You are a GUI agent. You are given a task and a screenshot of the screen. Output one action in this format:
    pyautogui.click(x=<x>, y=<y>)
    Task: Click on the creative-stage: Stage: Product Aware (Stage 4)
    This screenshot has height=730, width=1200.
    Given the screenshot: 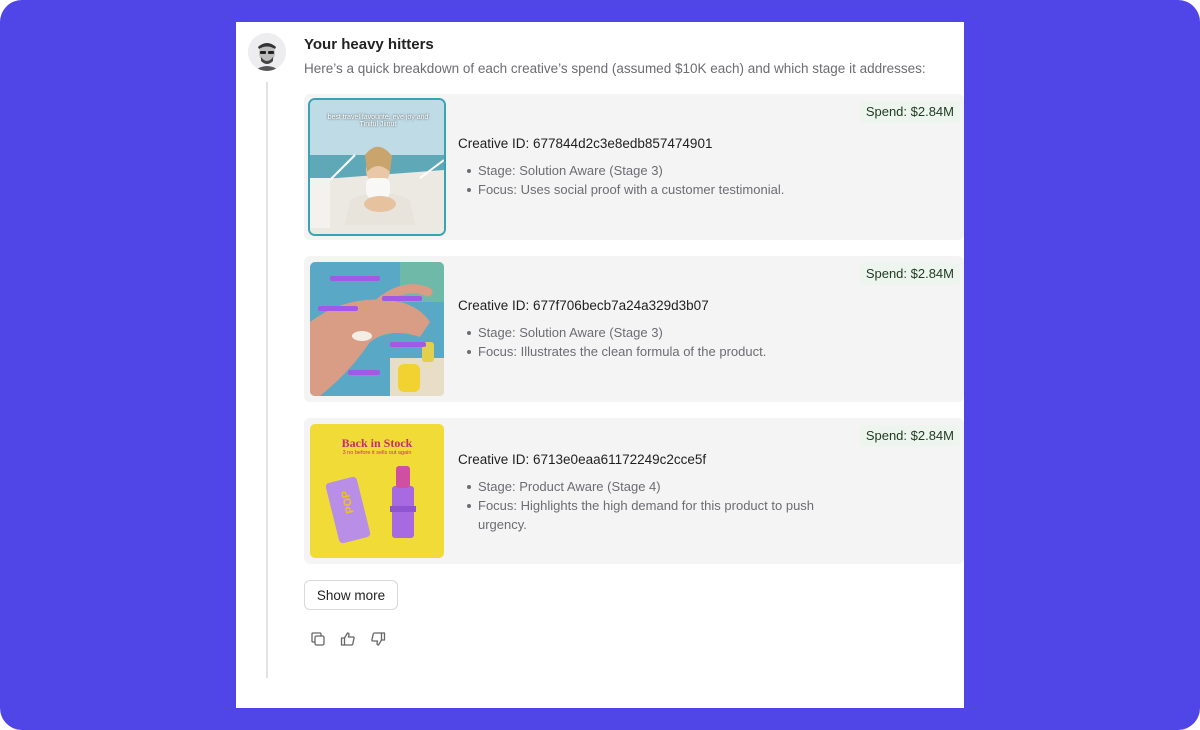 What is the action you would take?
    pyautogui.click(x=646, y=486)
    